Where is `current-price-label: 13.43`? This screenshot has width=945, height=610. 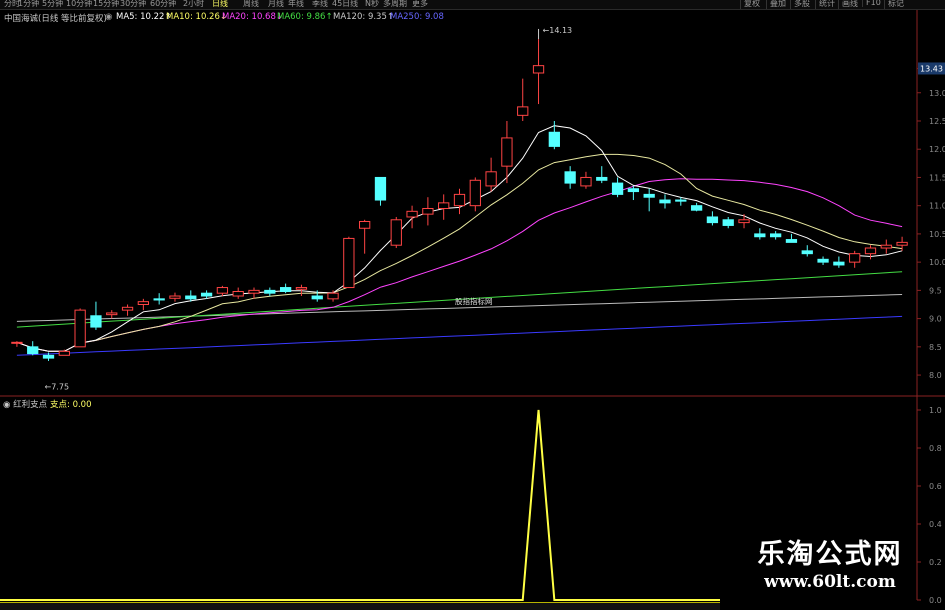 current-price-label: 13.43 is located at coordinates (931, 68).